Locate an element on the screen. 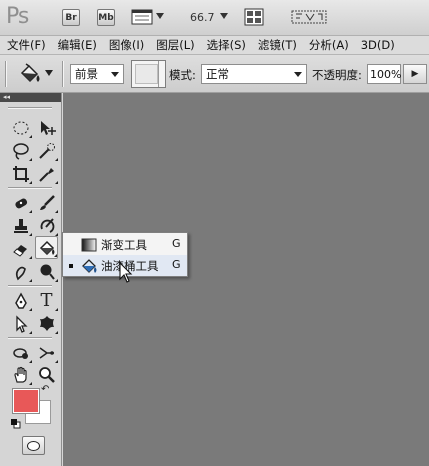 This screenshot has height=466, width=429. blur-tool is located at coordinates (20, 271).